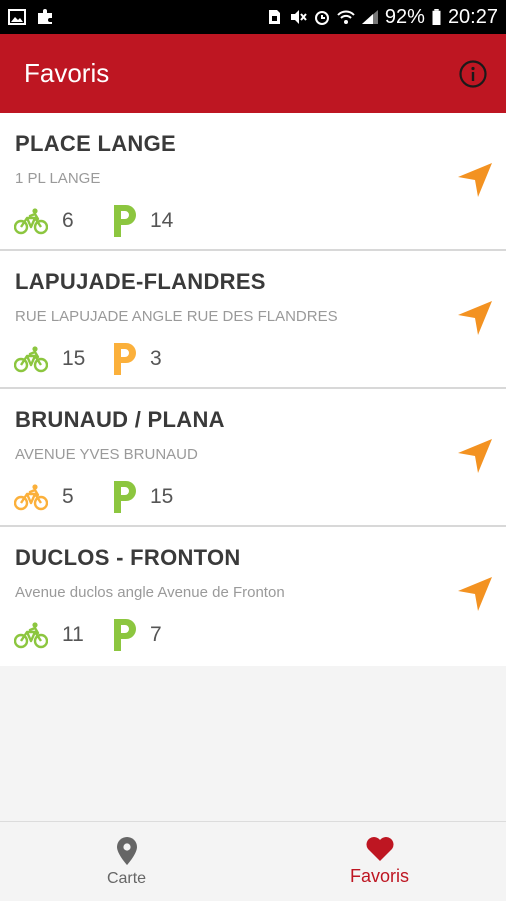  I want to click on mute-icon, so click(298, 17).